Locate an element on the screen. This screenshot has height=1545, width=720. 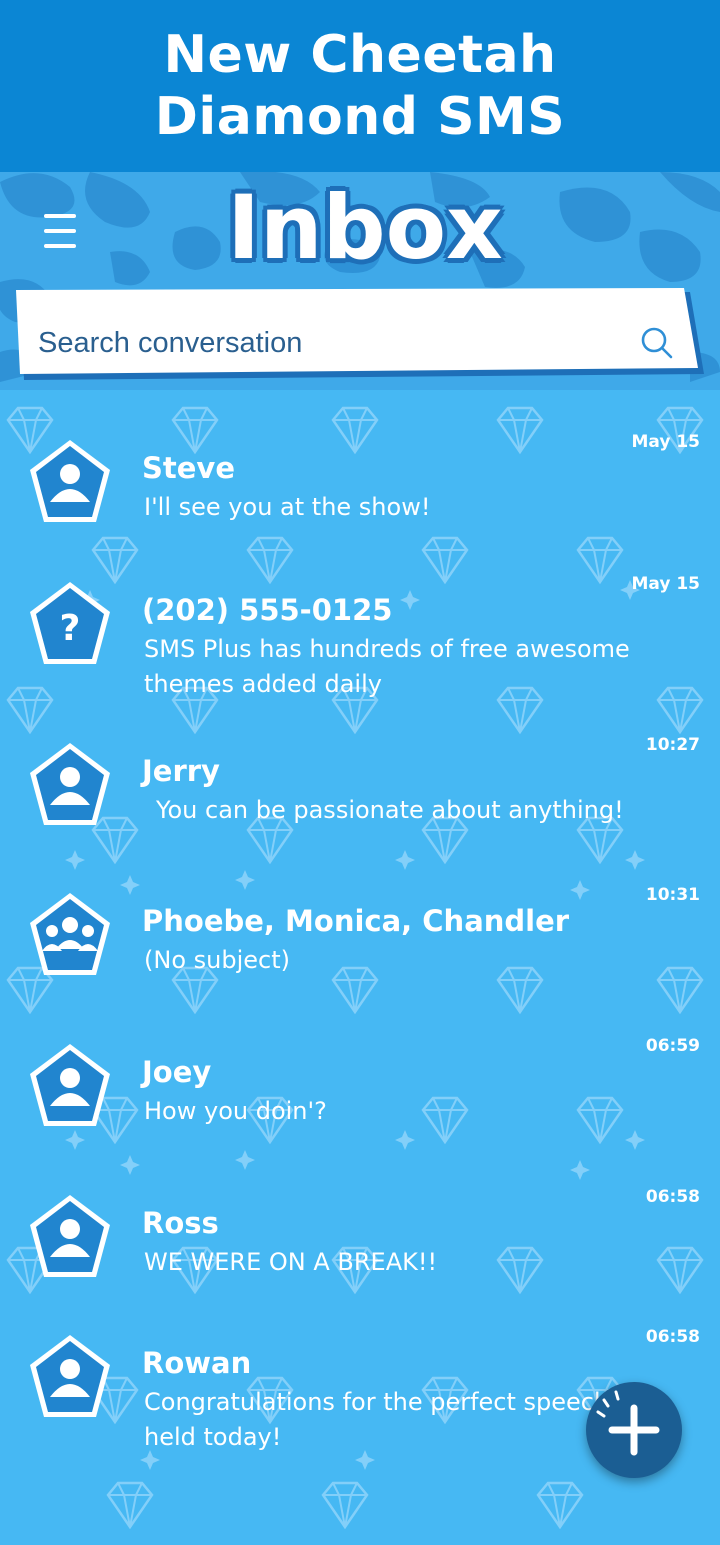
unknown-contact-icon: ? is located at coordinates (70, 623).